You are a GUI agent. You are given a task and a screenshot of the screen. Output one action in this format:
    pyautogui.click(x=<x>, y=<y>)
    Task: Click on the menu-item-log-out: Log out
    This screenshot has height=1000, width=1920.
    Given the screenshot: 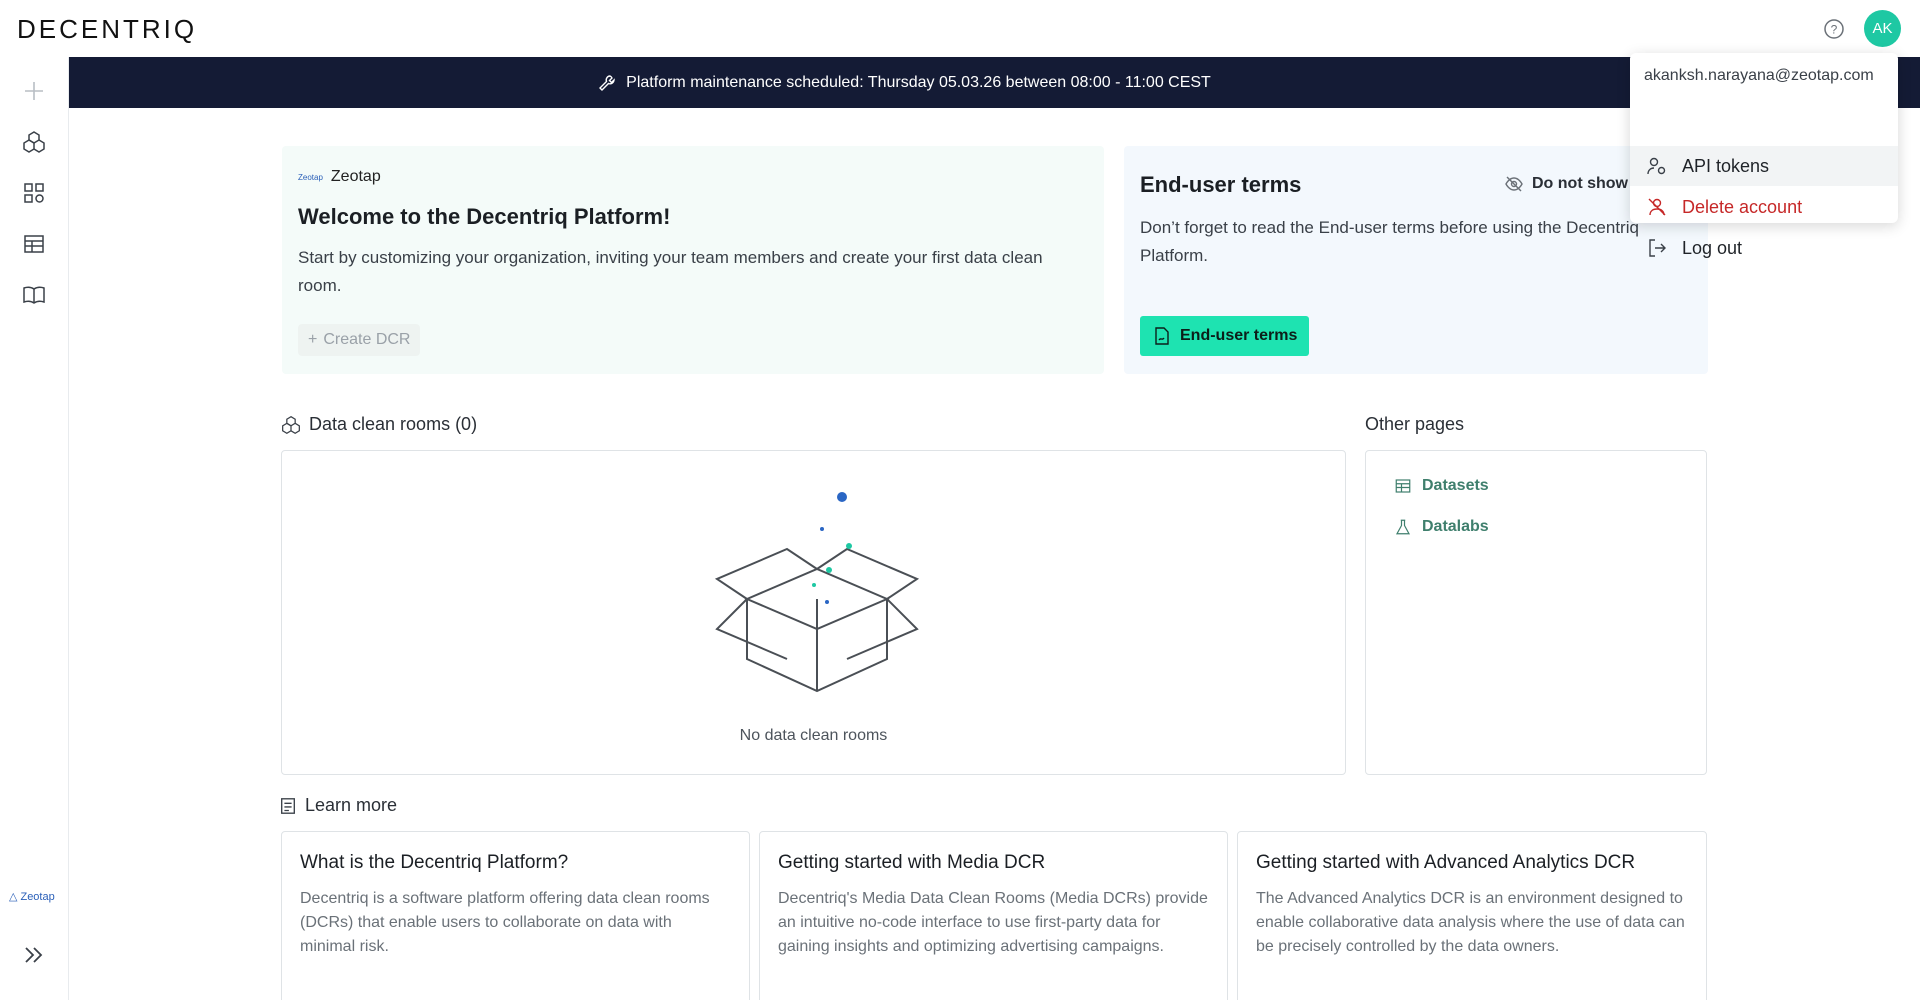 What is the action you would take?
    pyautogui.click(x=1764, y=248)
    